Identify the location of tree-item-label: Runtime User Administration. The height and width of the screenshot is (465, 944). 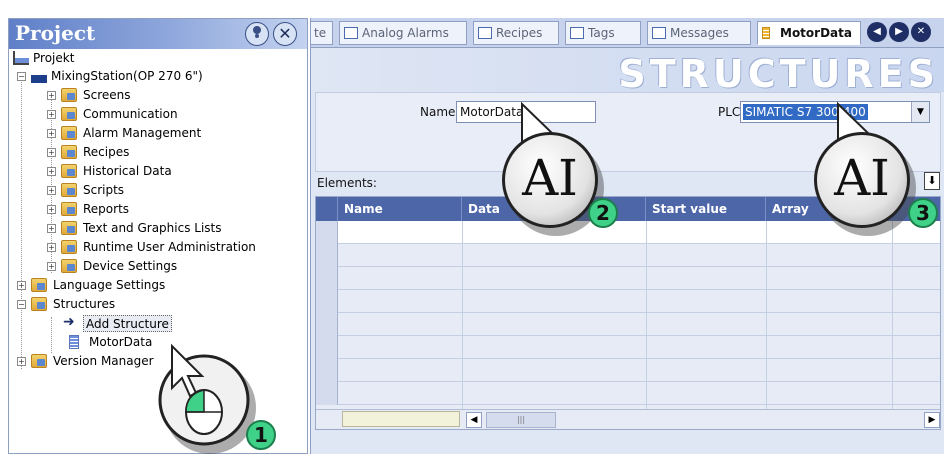
(169, 247).